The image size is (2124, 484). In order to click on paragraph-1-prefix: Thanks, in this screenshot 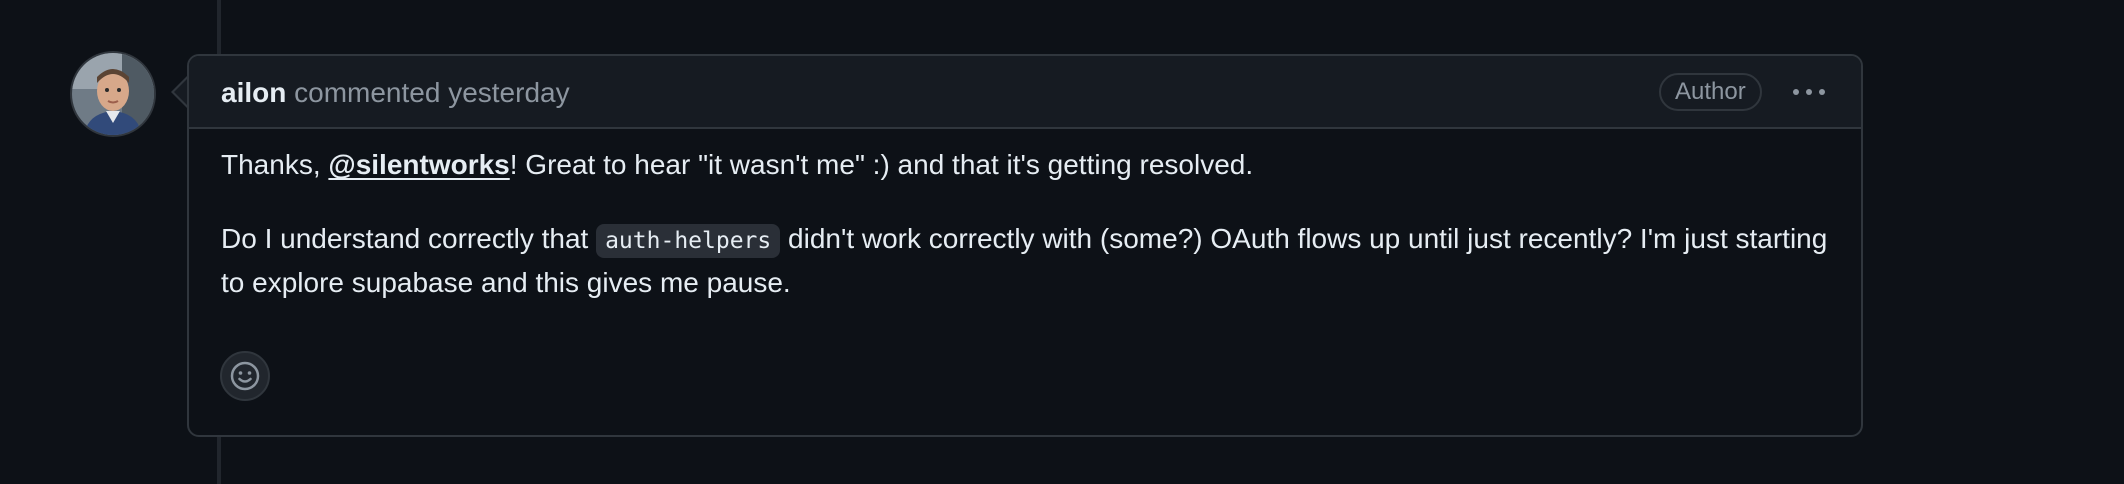, I will do `click(275, 164)`.